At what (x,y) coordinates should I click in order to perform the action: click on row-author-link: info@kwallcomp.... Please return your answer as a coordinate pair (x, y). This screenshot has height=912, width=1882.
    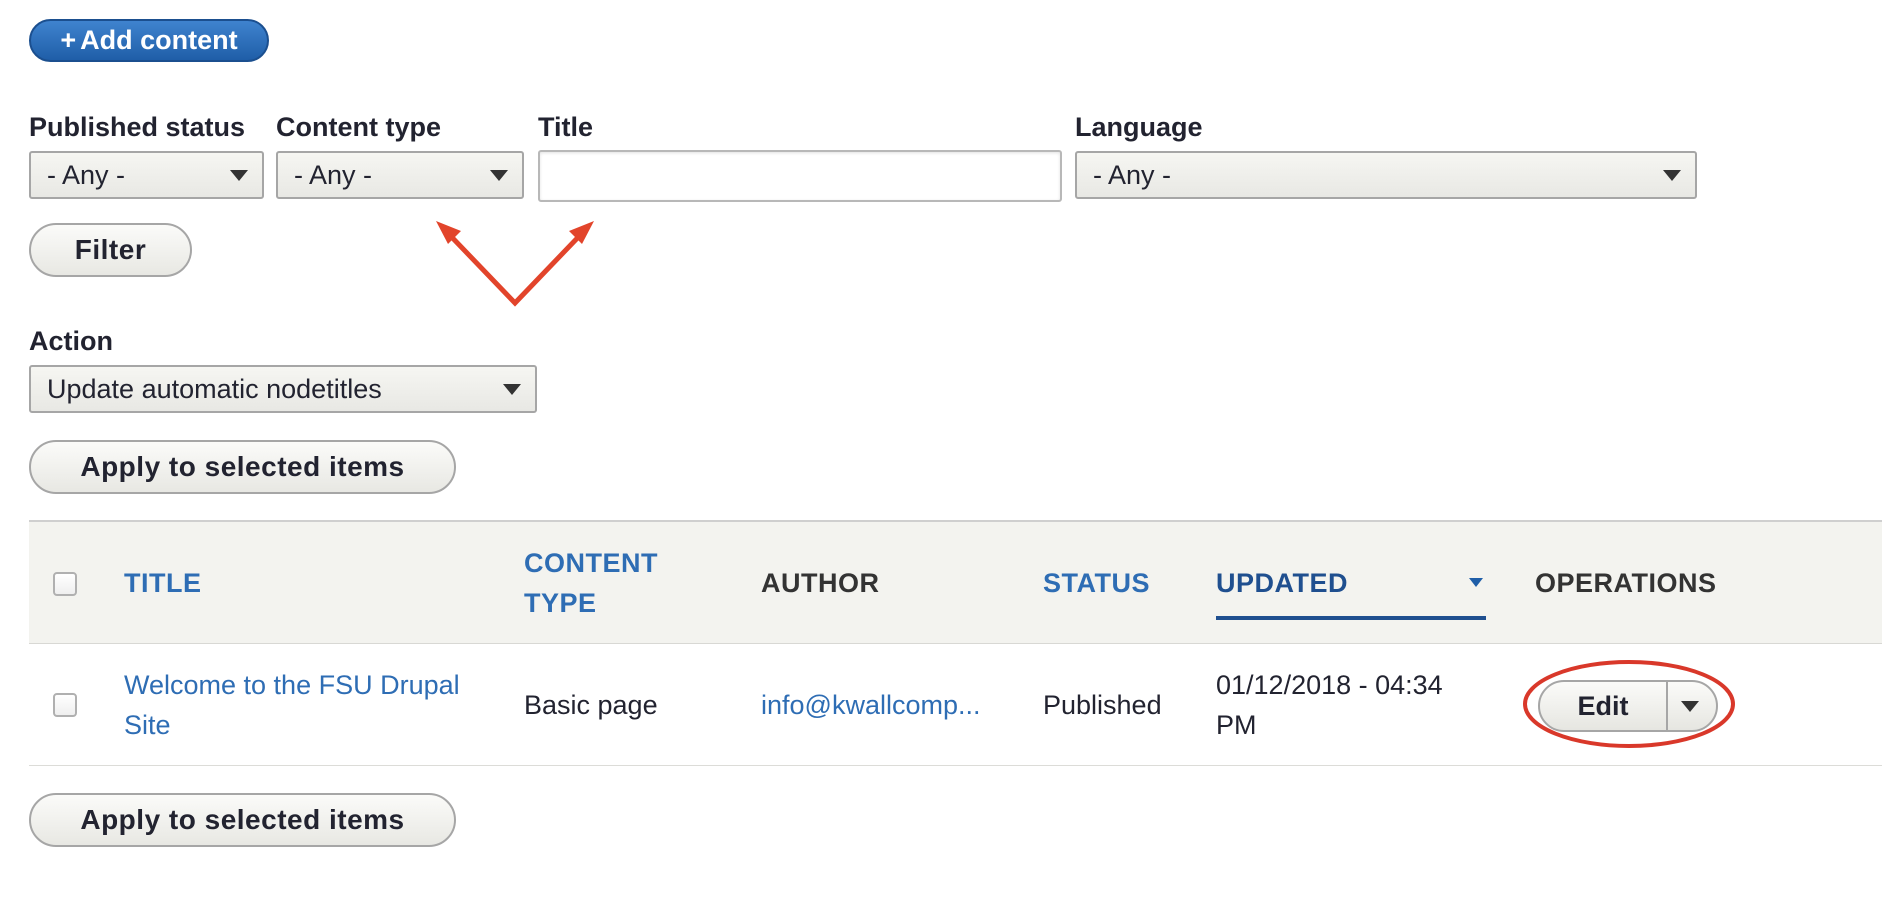
    Looking at the image, I should click on (870, 705).